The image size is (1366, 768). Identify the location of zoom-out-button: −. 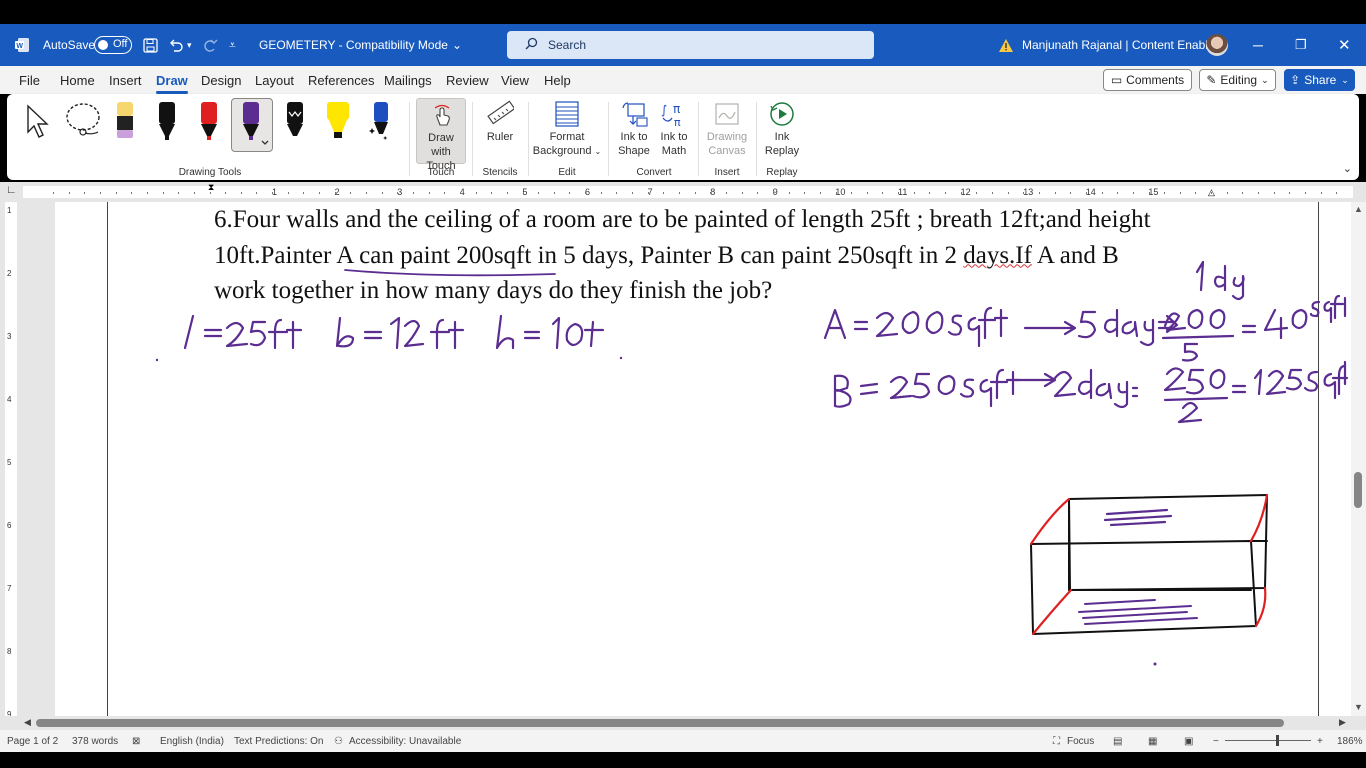
(1216, 741).